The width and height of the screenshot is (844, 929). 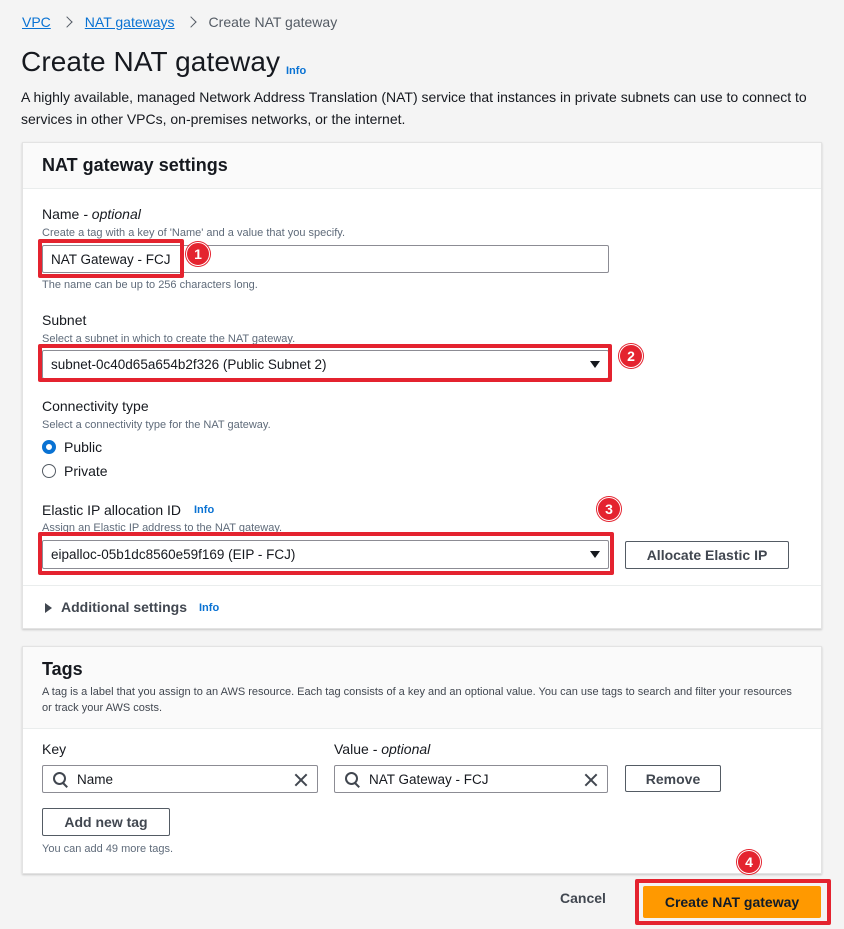 I want to click on connectivity-public-label: Public, so click(x=83, y=447).